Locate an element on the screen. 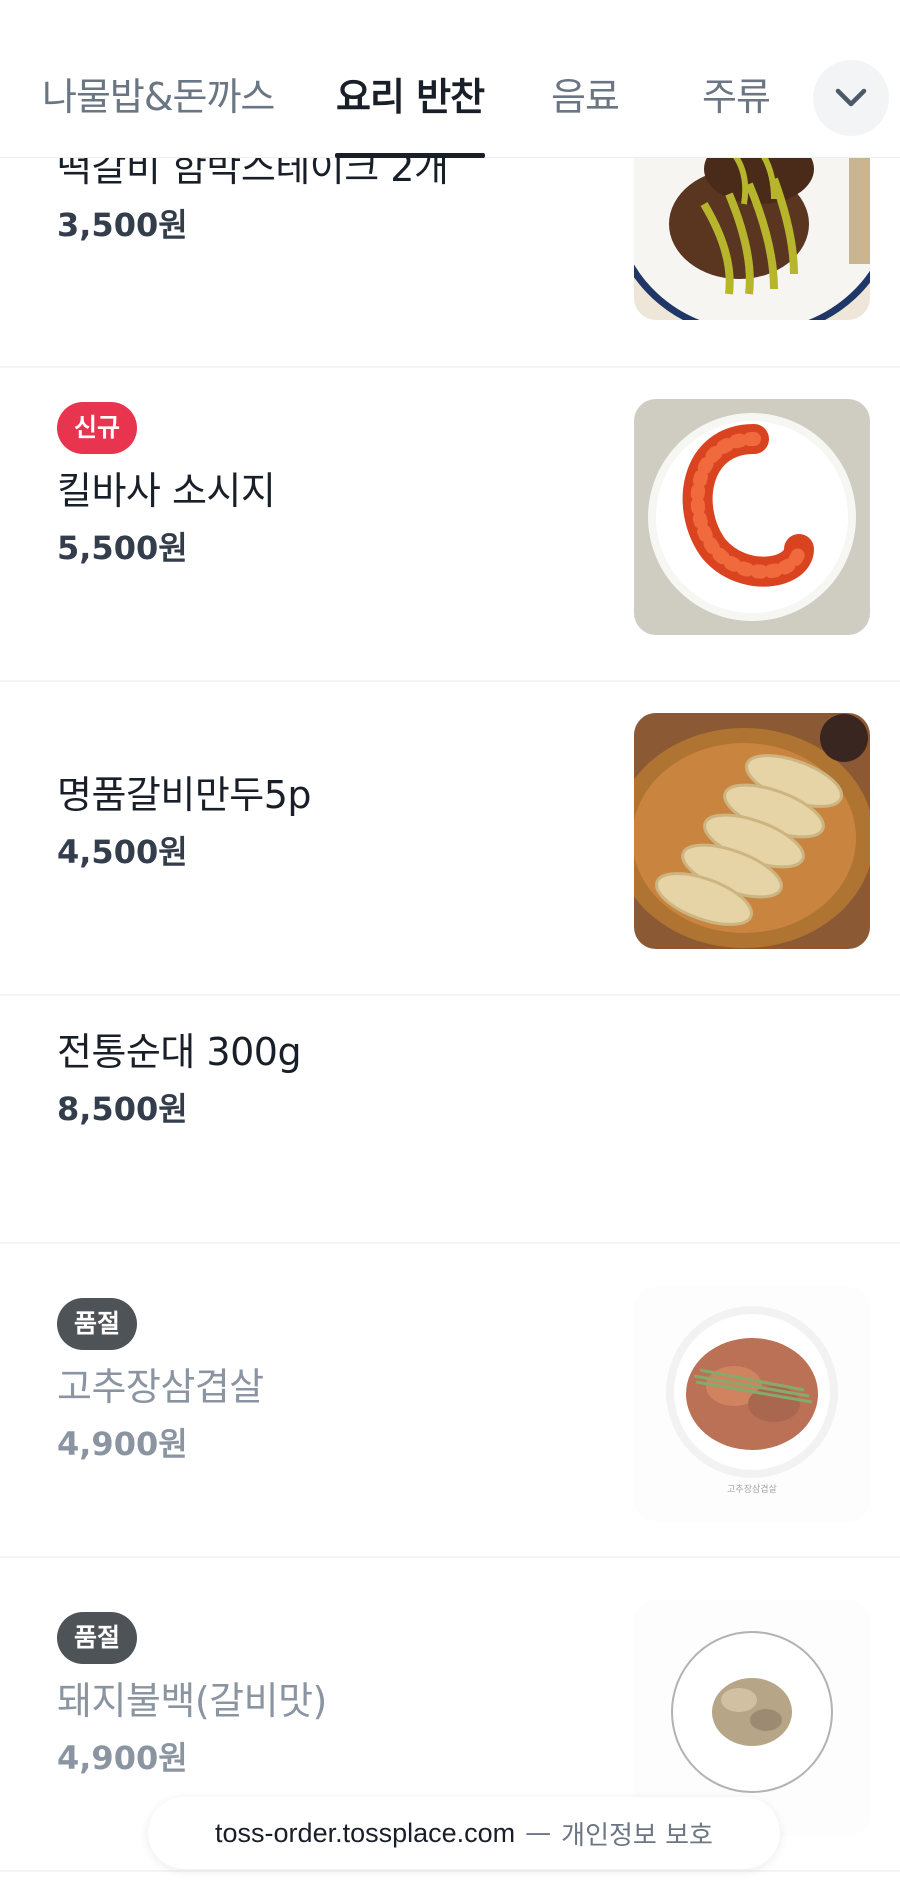 The image size is (900, 1902). item-info: 명품갈비만두5p 4,500원 is located at coordinates (184, 823).